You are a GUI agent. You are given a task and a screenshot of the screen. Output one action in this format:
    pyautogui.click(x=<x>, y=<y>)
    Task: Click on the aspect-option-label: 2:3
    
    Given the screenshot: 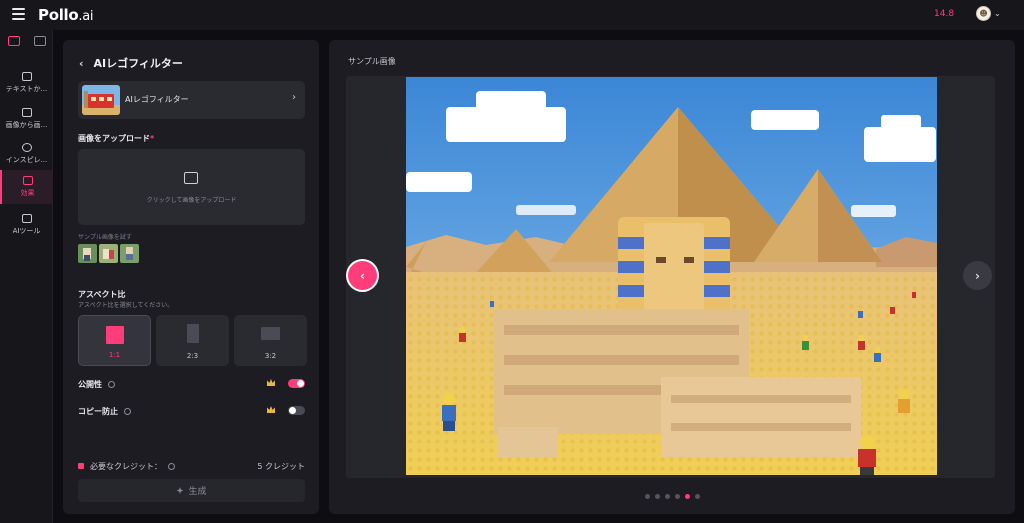 What is the action you would take?
    pyautogui.click(x=192, y=356)
    